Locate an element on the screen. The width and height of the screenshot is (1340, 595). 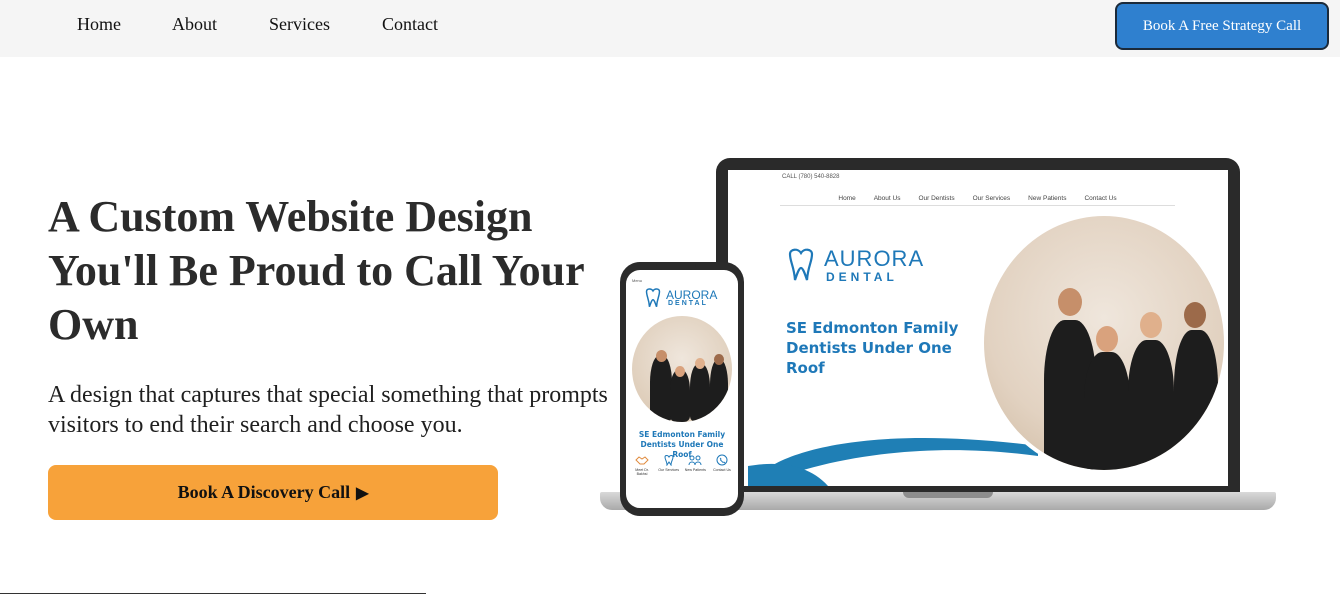
nav-link-about: About is located at coordinates (194, 24).